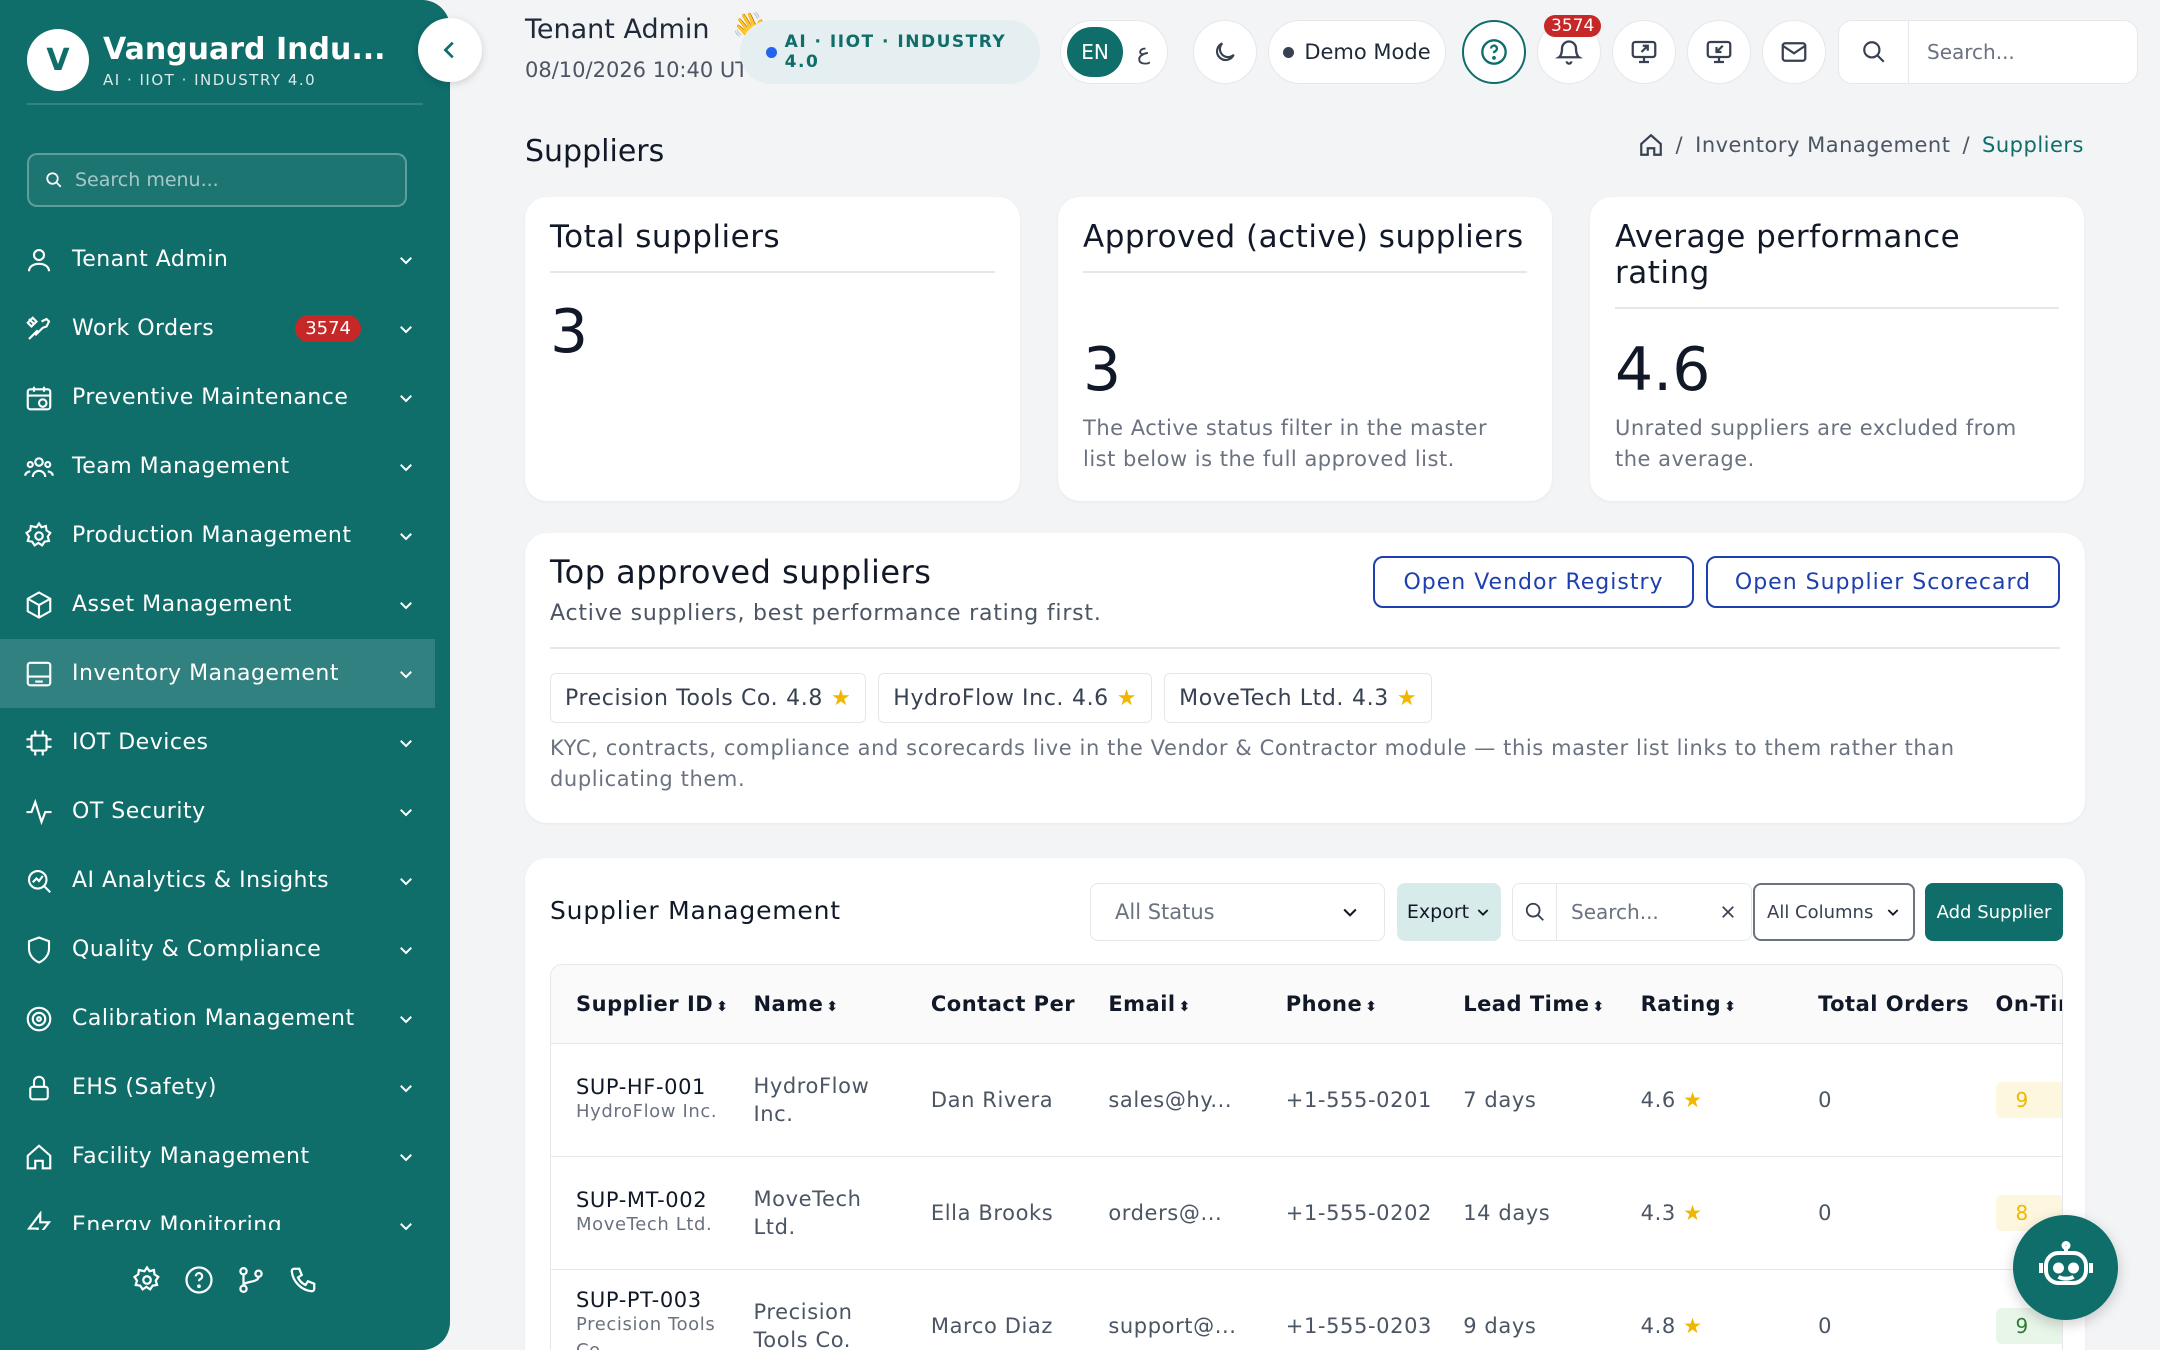 The height and width of the screenshot is (1350, 2160). What do you see at coordinates (1704, 1004) in the screenshot?
I see `column-header: Rating ⬍` at bounding box center [1704, 1004].